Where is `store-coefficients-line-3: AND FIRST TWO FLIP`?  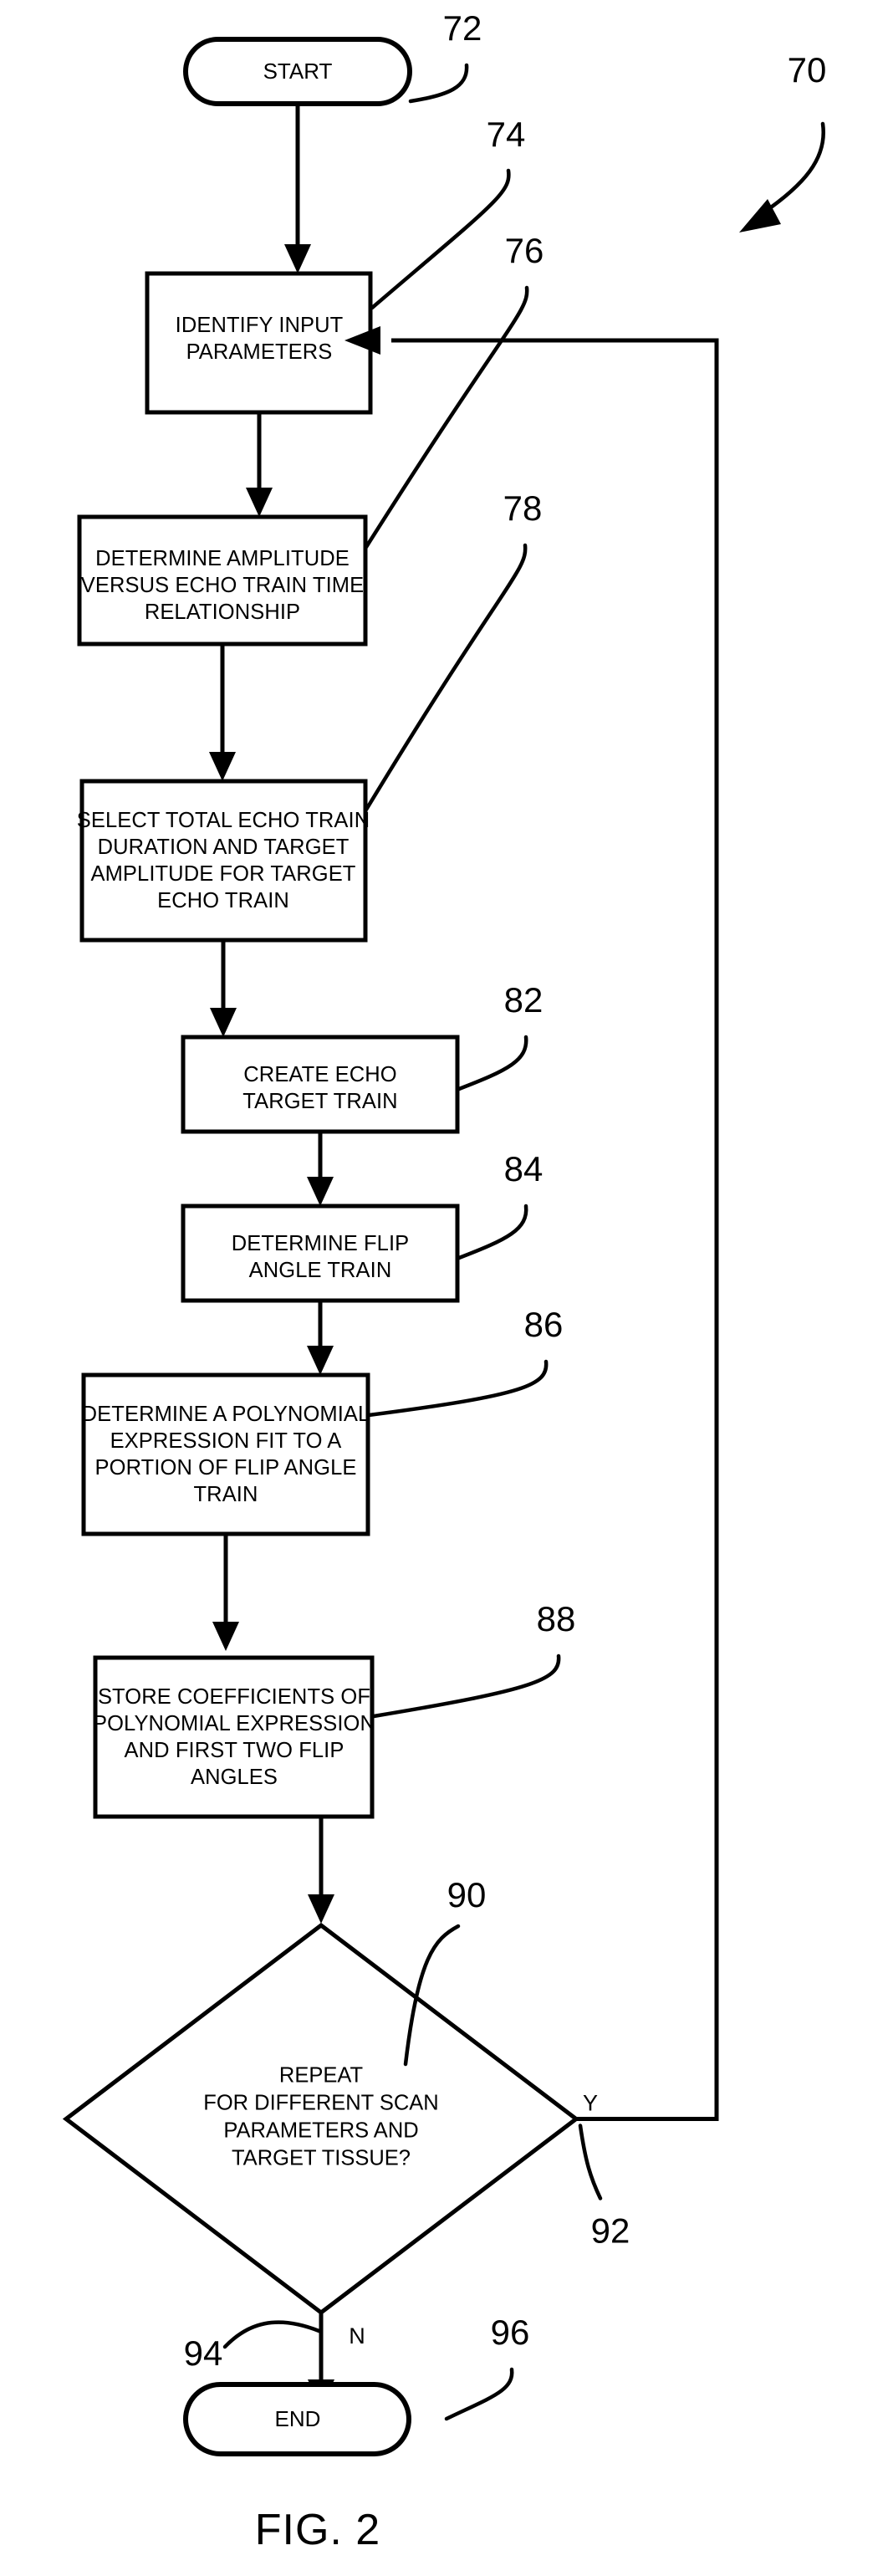
store-coefficients-line-3: AND FIRST TWO FLIP is located at coordinates (234, 1750).